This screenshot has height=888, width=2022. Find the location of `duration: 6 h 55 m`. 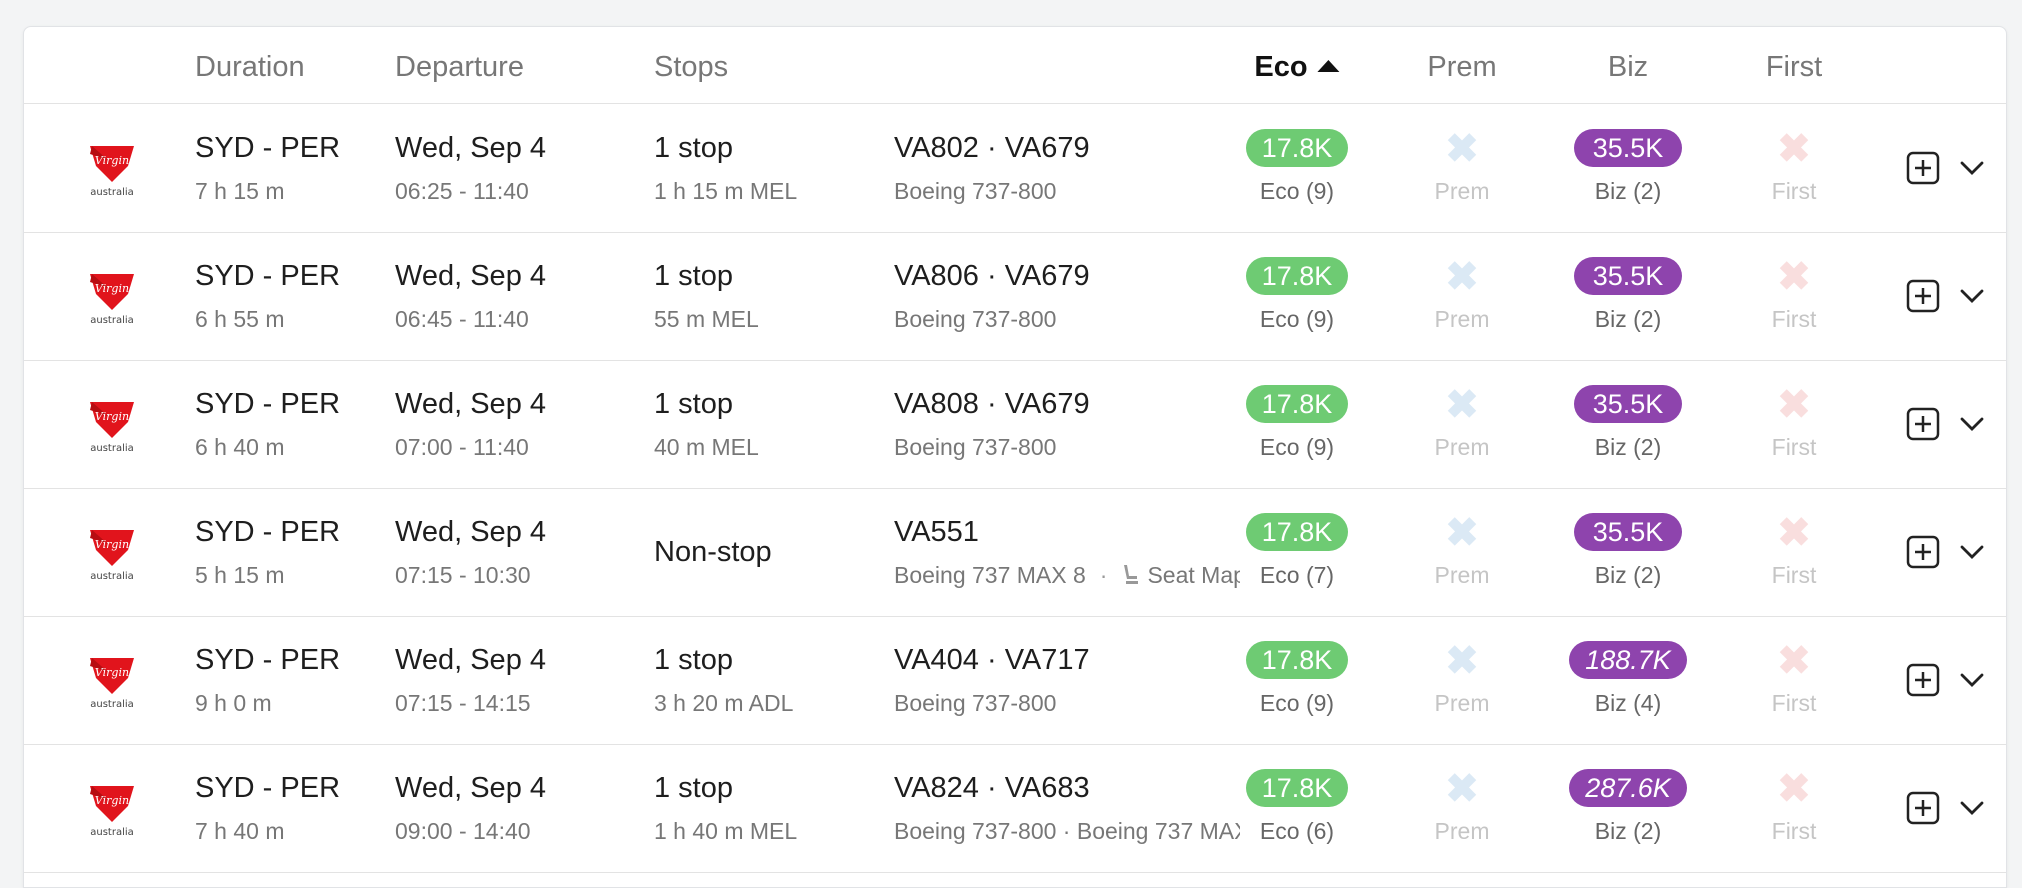

duration: 6 h 55 m is located at coordinates (240, 319).